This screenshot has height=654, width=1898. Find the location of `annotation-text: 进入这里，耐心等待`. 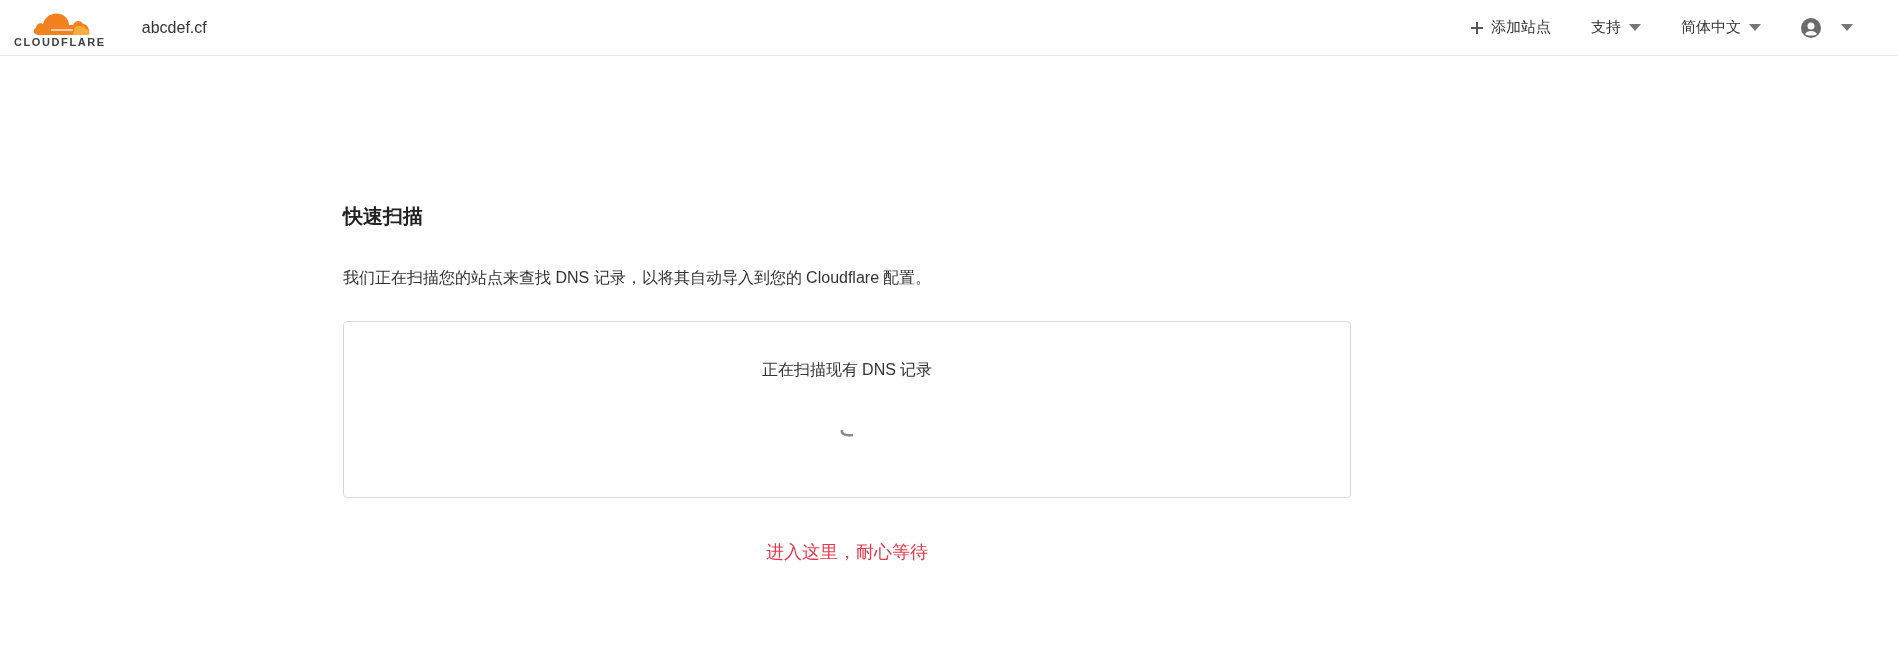

annotation-text: 进入这里，耐心等待 is located at coordinates (847, 552).